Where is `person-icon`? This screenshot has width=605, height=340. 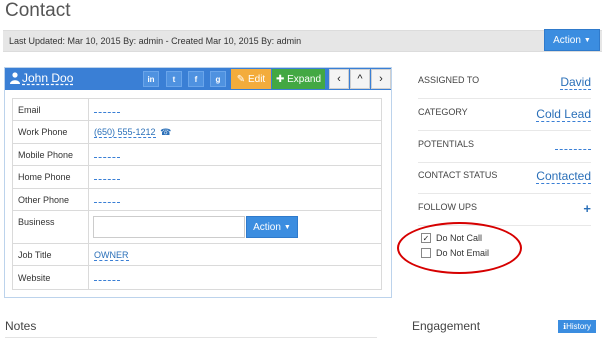
person-icon is located at coordinates (15, 78).